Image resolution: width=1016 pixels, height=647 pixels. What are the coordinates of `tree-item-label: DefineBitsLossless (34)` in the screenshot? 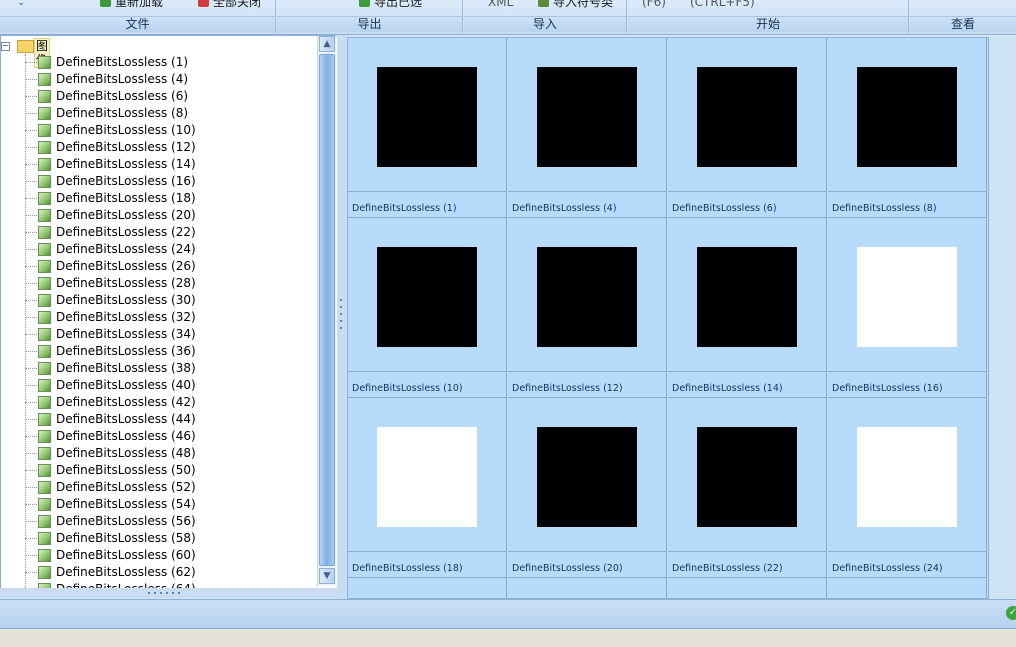 It's located at (126, 334).